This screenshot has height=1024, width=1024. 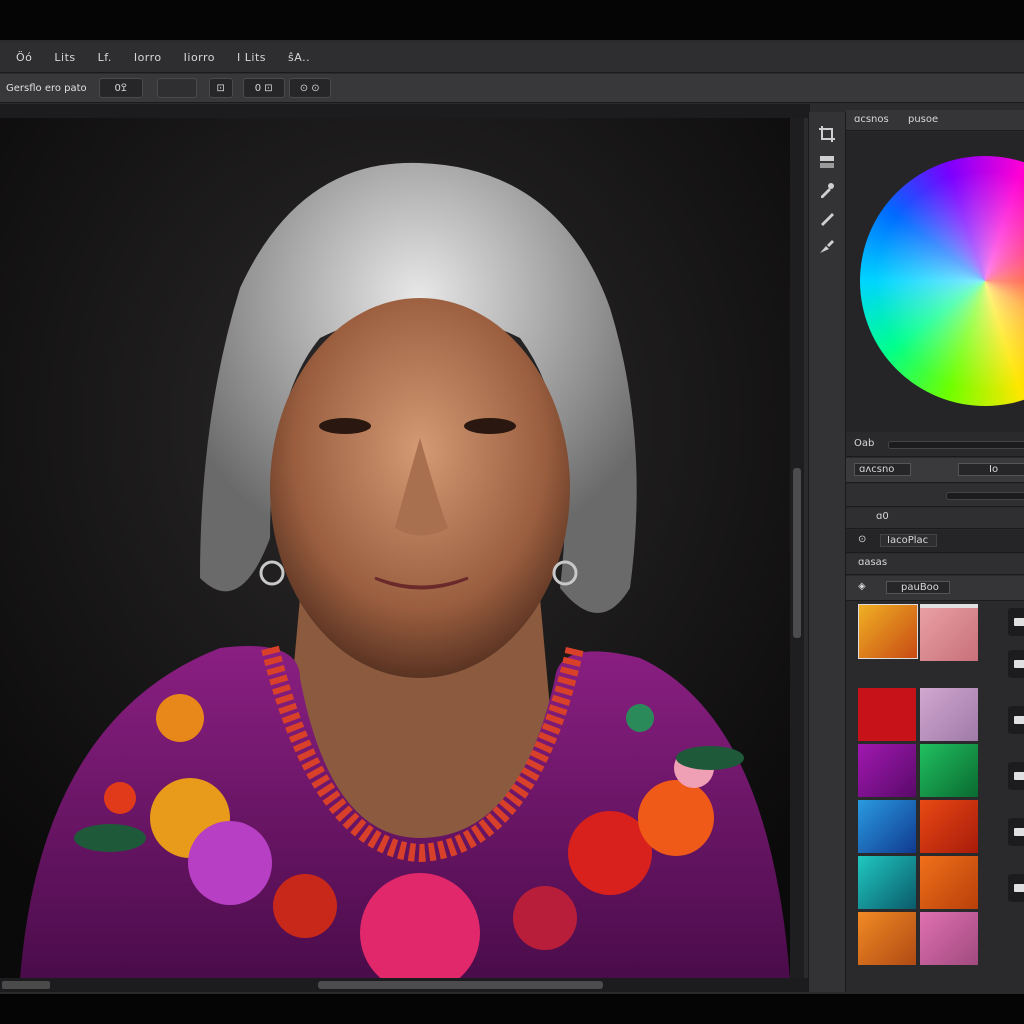 I want to click on row-d: ◈ pauBoo, so click(x=935, y=588).